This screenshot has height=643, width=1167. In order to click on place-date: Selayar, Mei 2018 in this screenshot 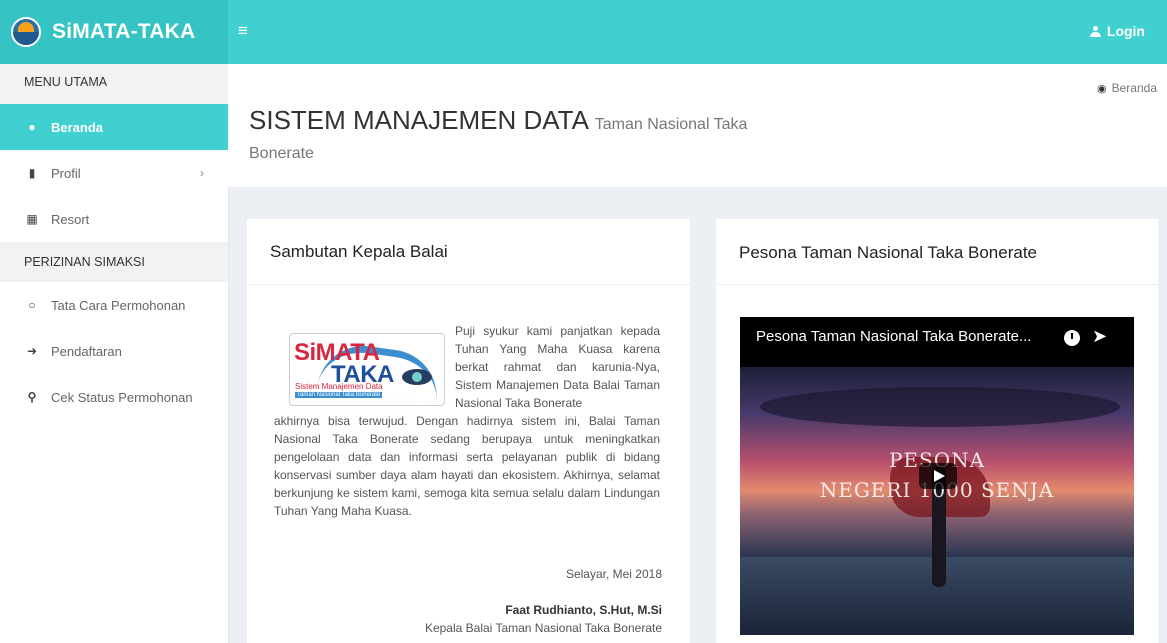, I will do `click(613, 574)`.